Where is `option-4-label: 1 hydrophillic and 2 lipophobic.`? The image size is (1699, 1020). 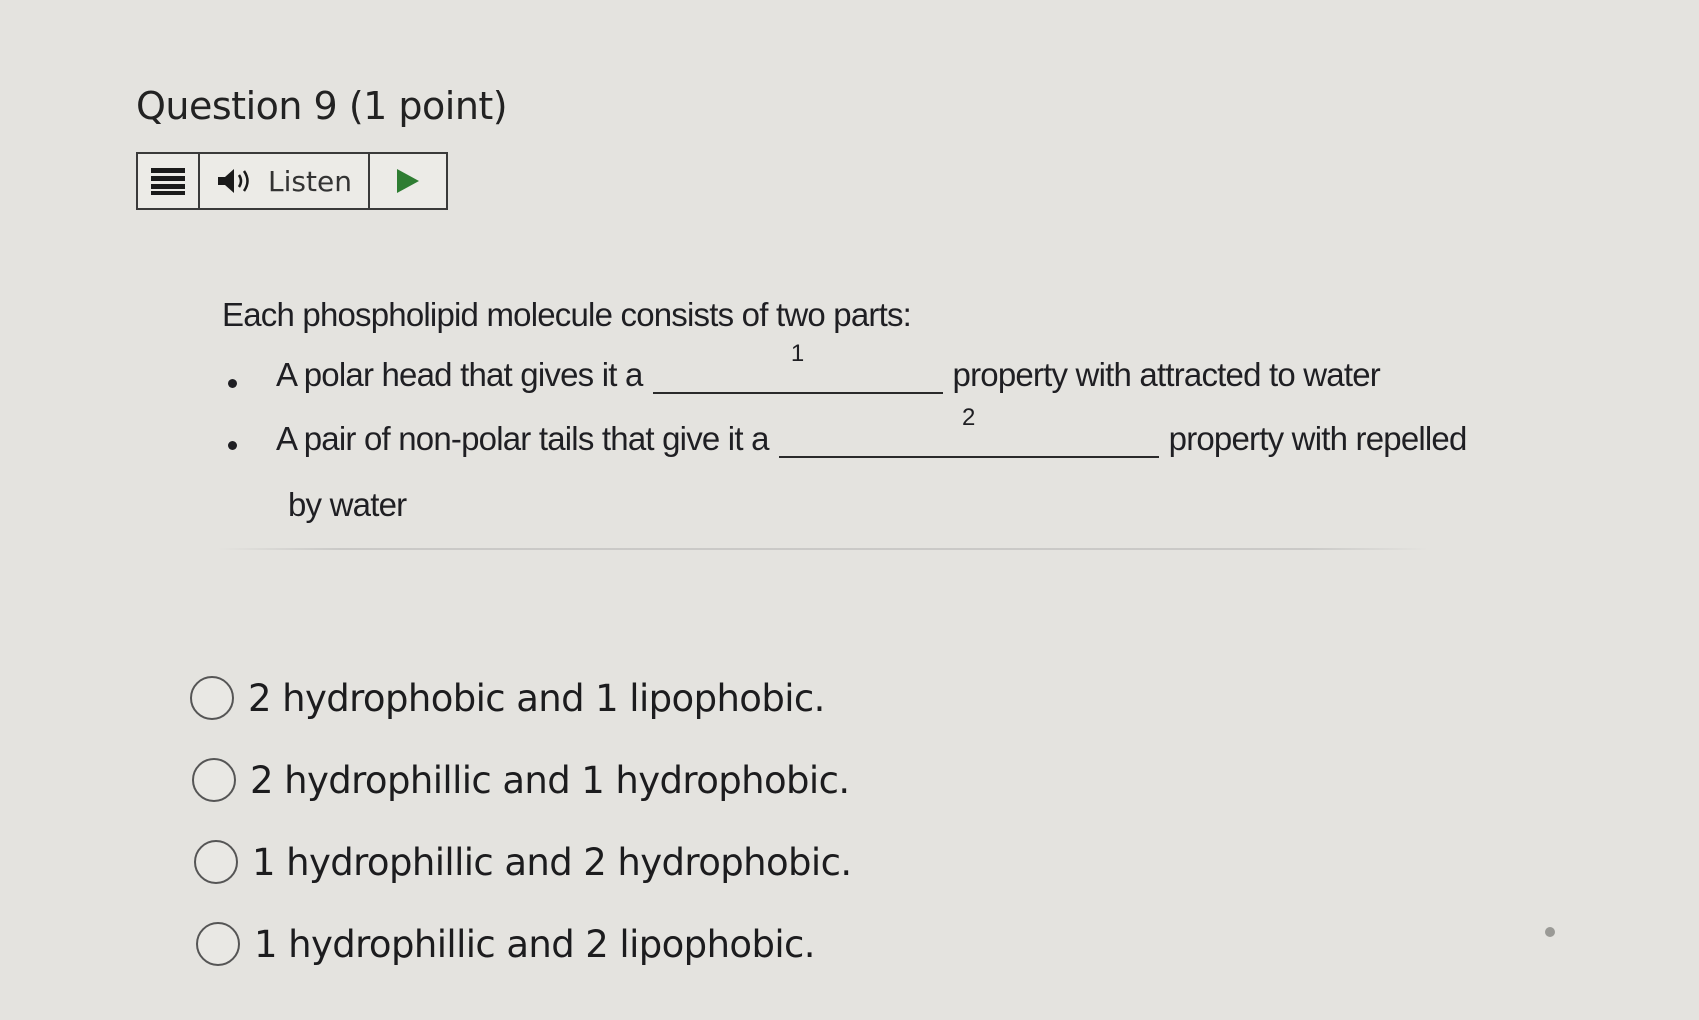
option-4-label: 1 hydrophillic and 2 lipophobic. is located at coordinates (535, 944).